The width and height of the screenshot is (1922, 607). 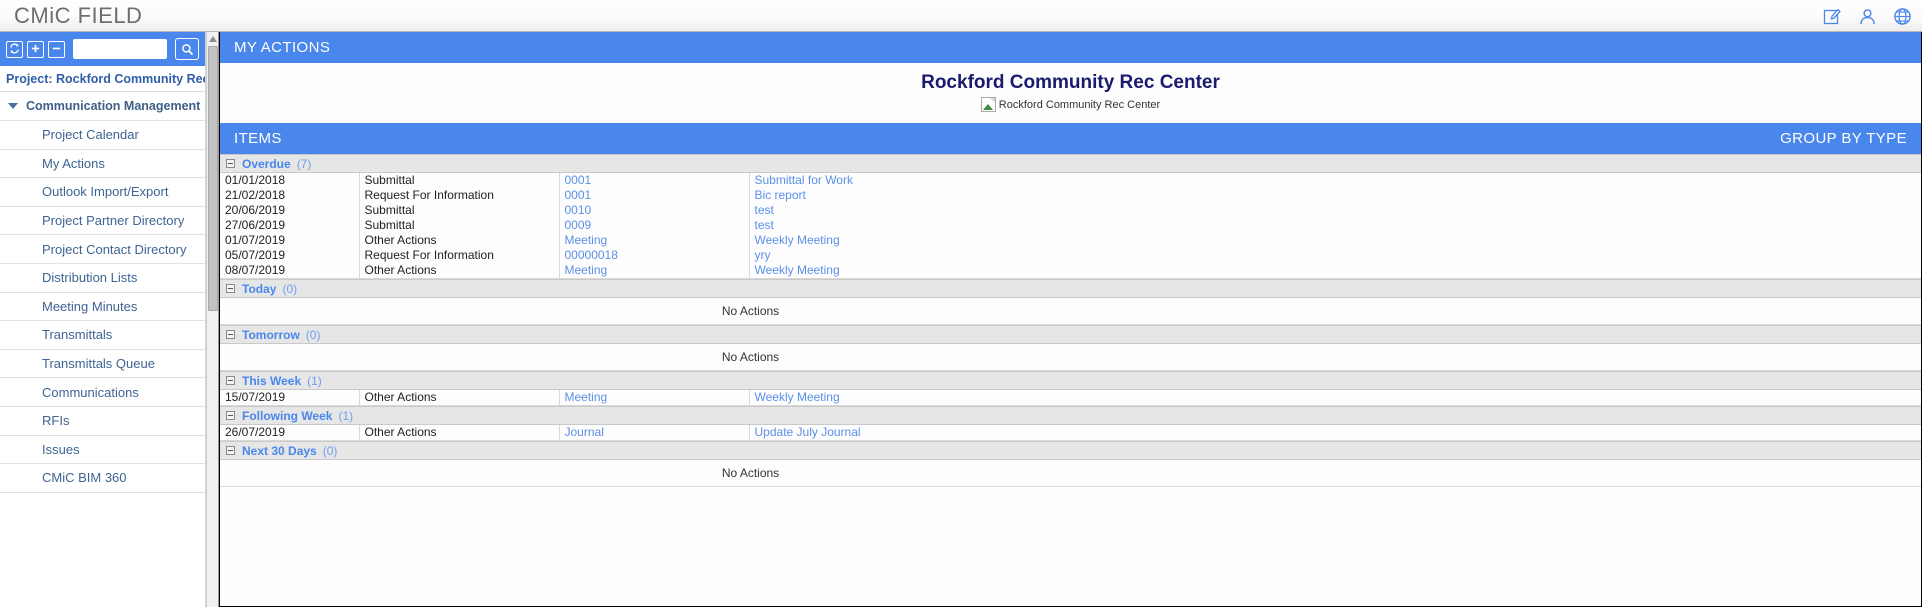 I want to click on search-input, so click(x=120, y=49).